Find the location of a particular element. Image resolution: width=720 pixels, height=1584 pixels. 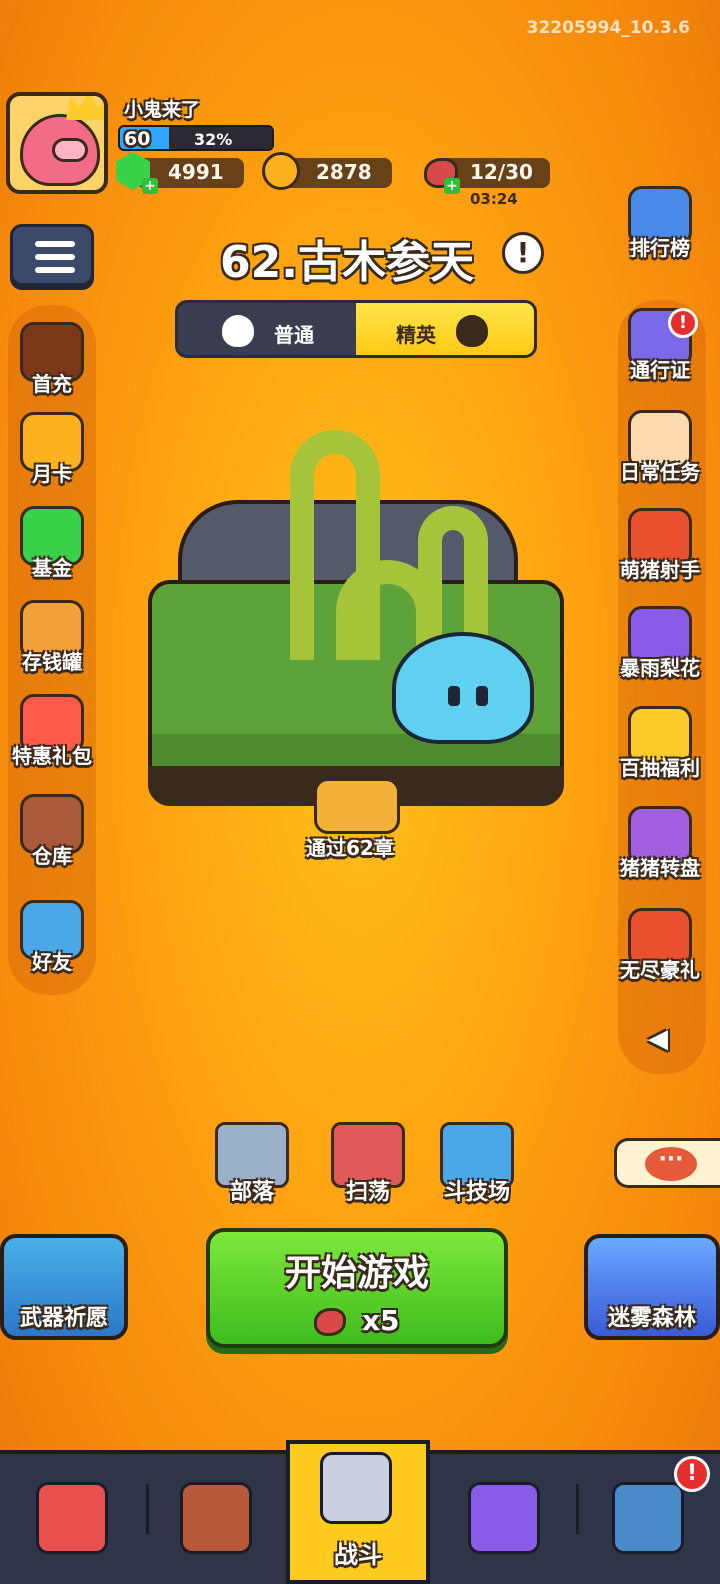

add-stamina-icon: + is located at coordinates (452, 186).